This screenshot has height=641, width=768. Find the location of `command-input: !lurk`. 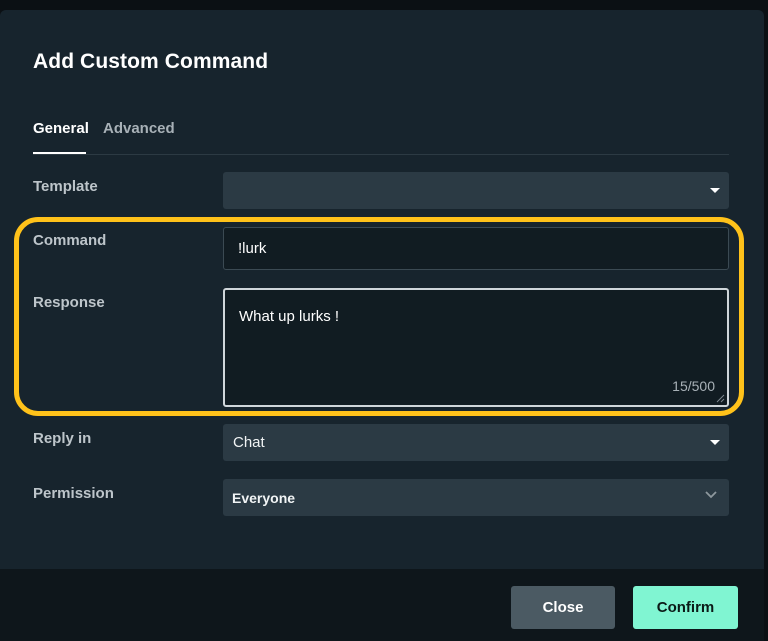

command-input: !lurk is located at coordinates (476, 248).